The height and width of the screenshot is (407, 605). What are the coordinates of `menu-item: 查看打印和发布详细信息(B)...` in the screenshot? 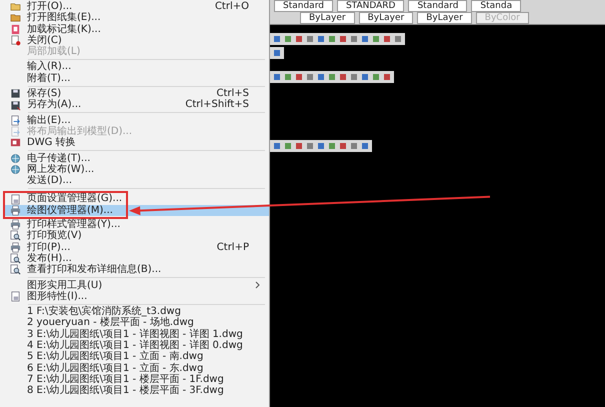 It's located at (136, 270).